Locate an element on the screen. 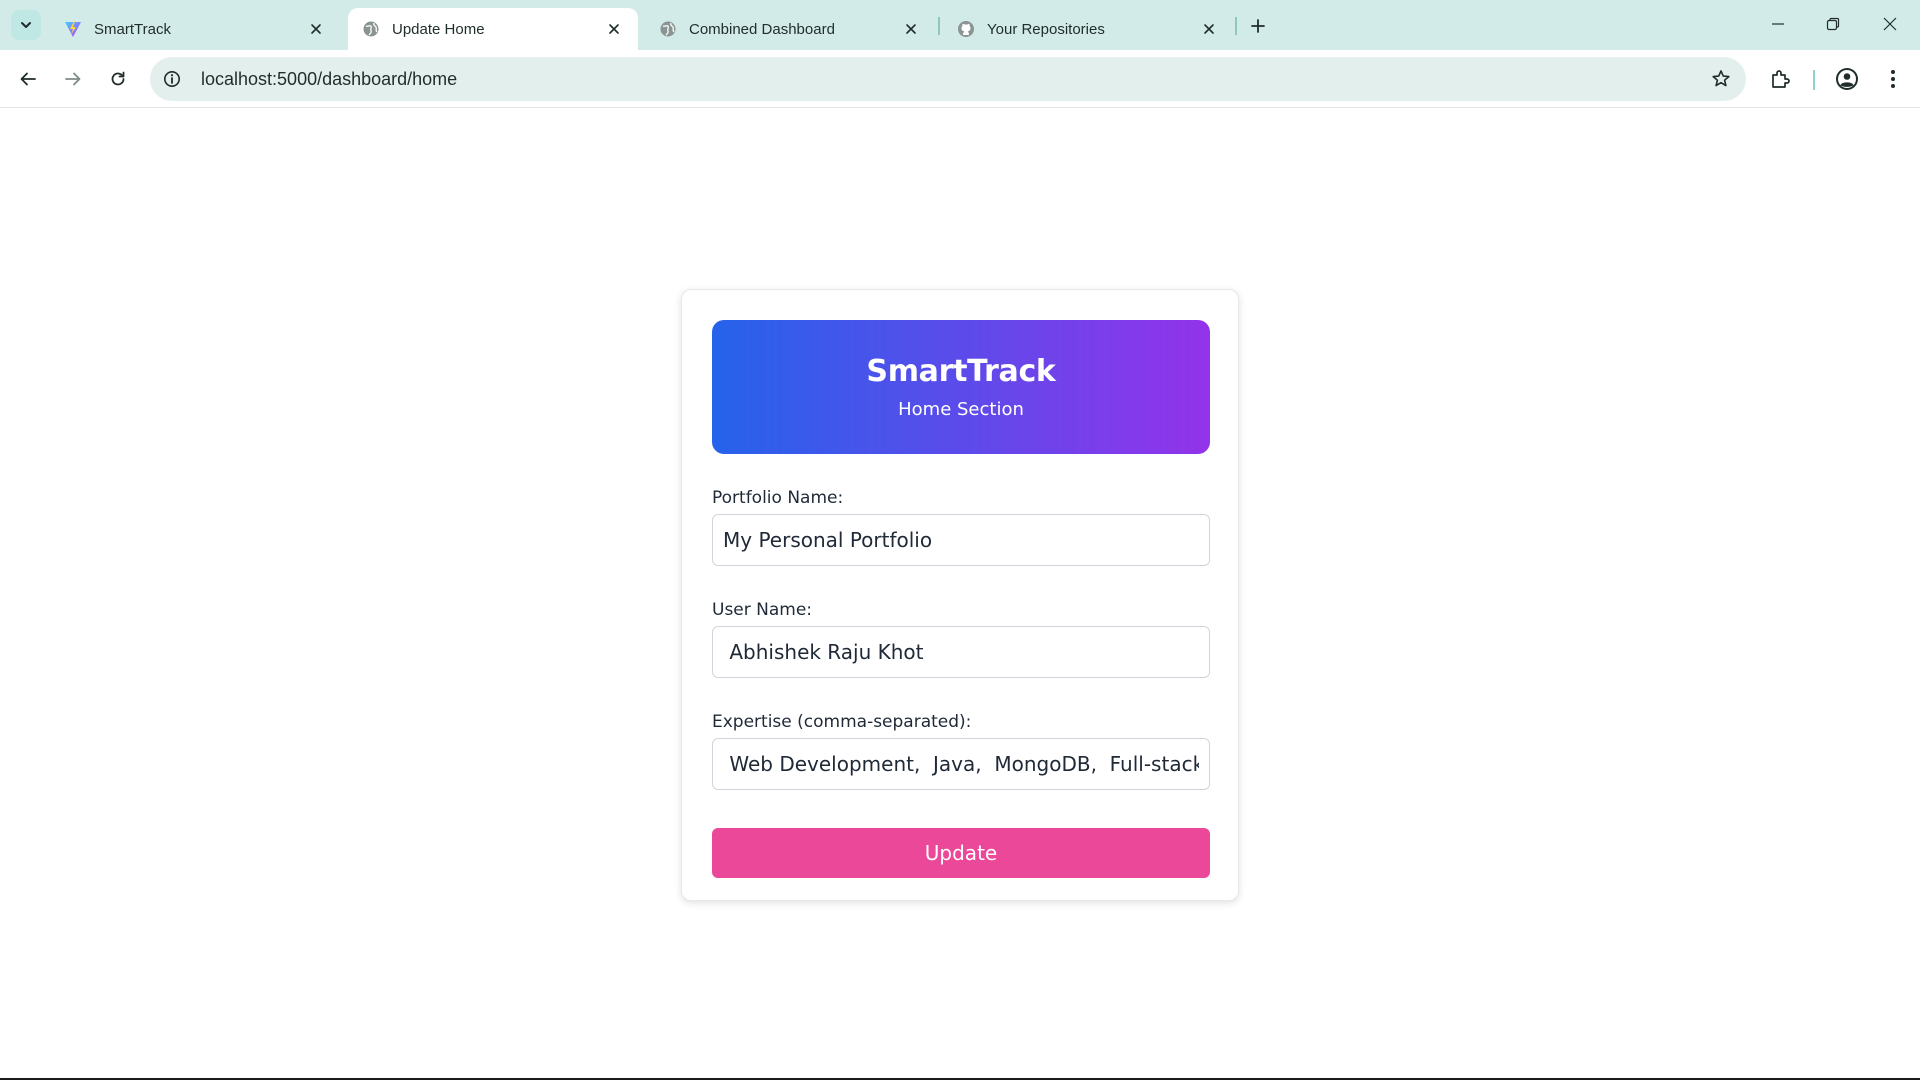 This screenshot has width=1920, height=1080. user-name-label: User Name: is located at coordinates (762, 610).